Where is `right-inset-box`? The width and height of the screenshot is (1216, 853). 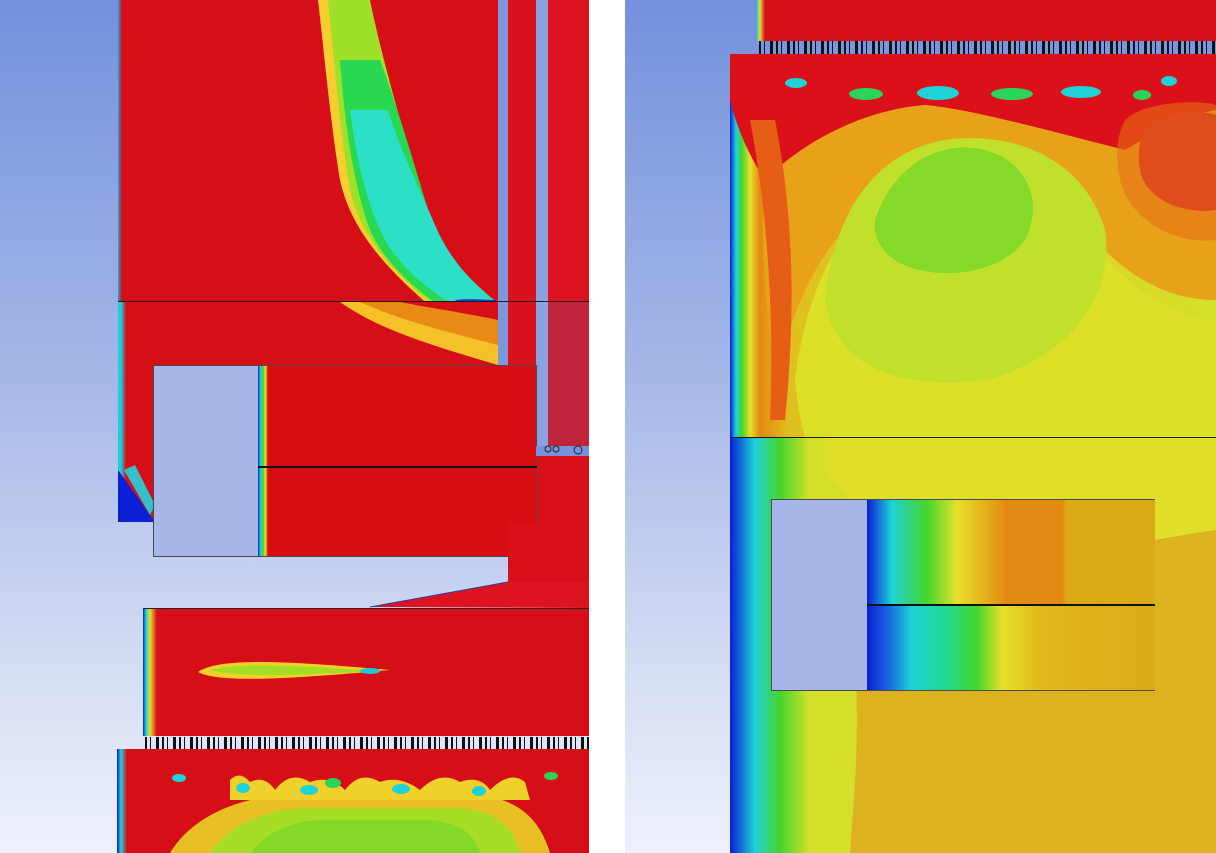
right-inset-box is located at coordinates (963, 595).